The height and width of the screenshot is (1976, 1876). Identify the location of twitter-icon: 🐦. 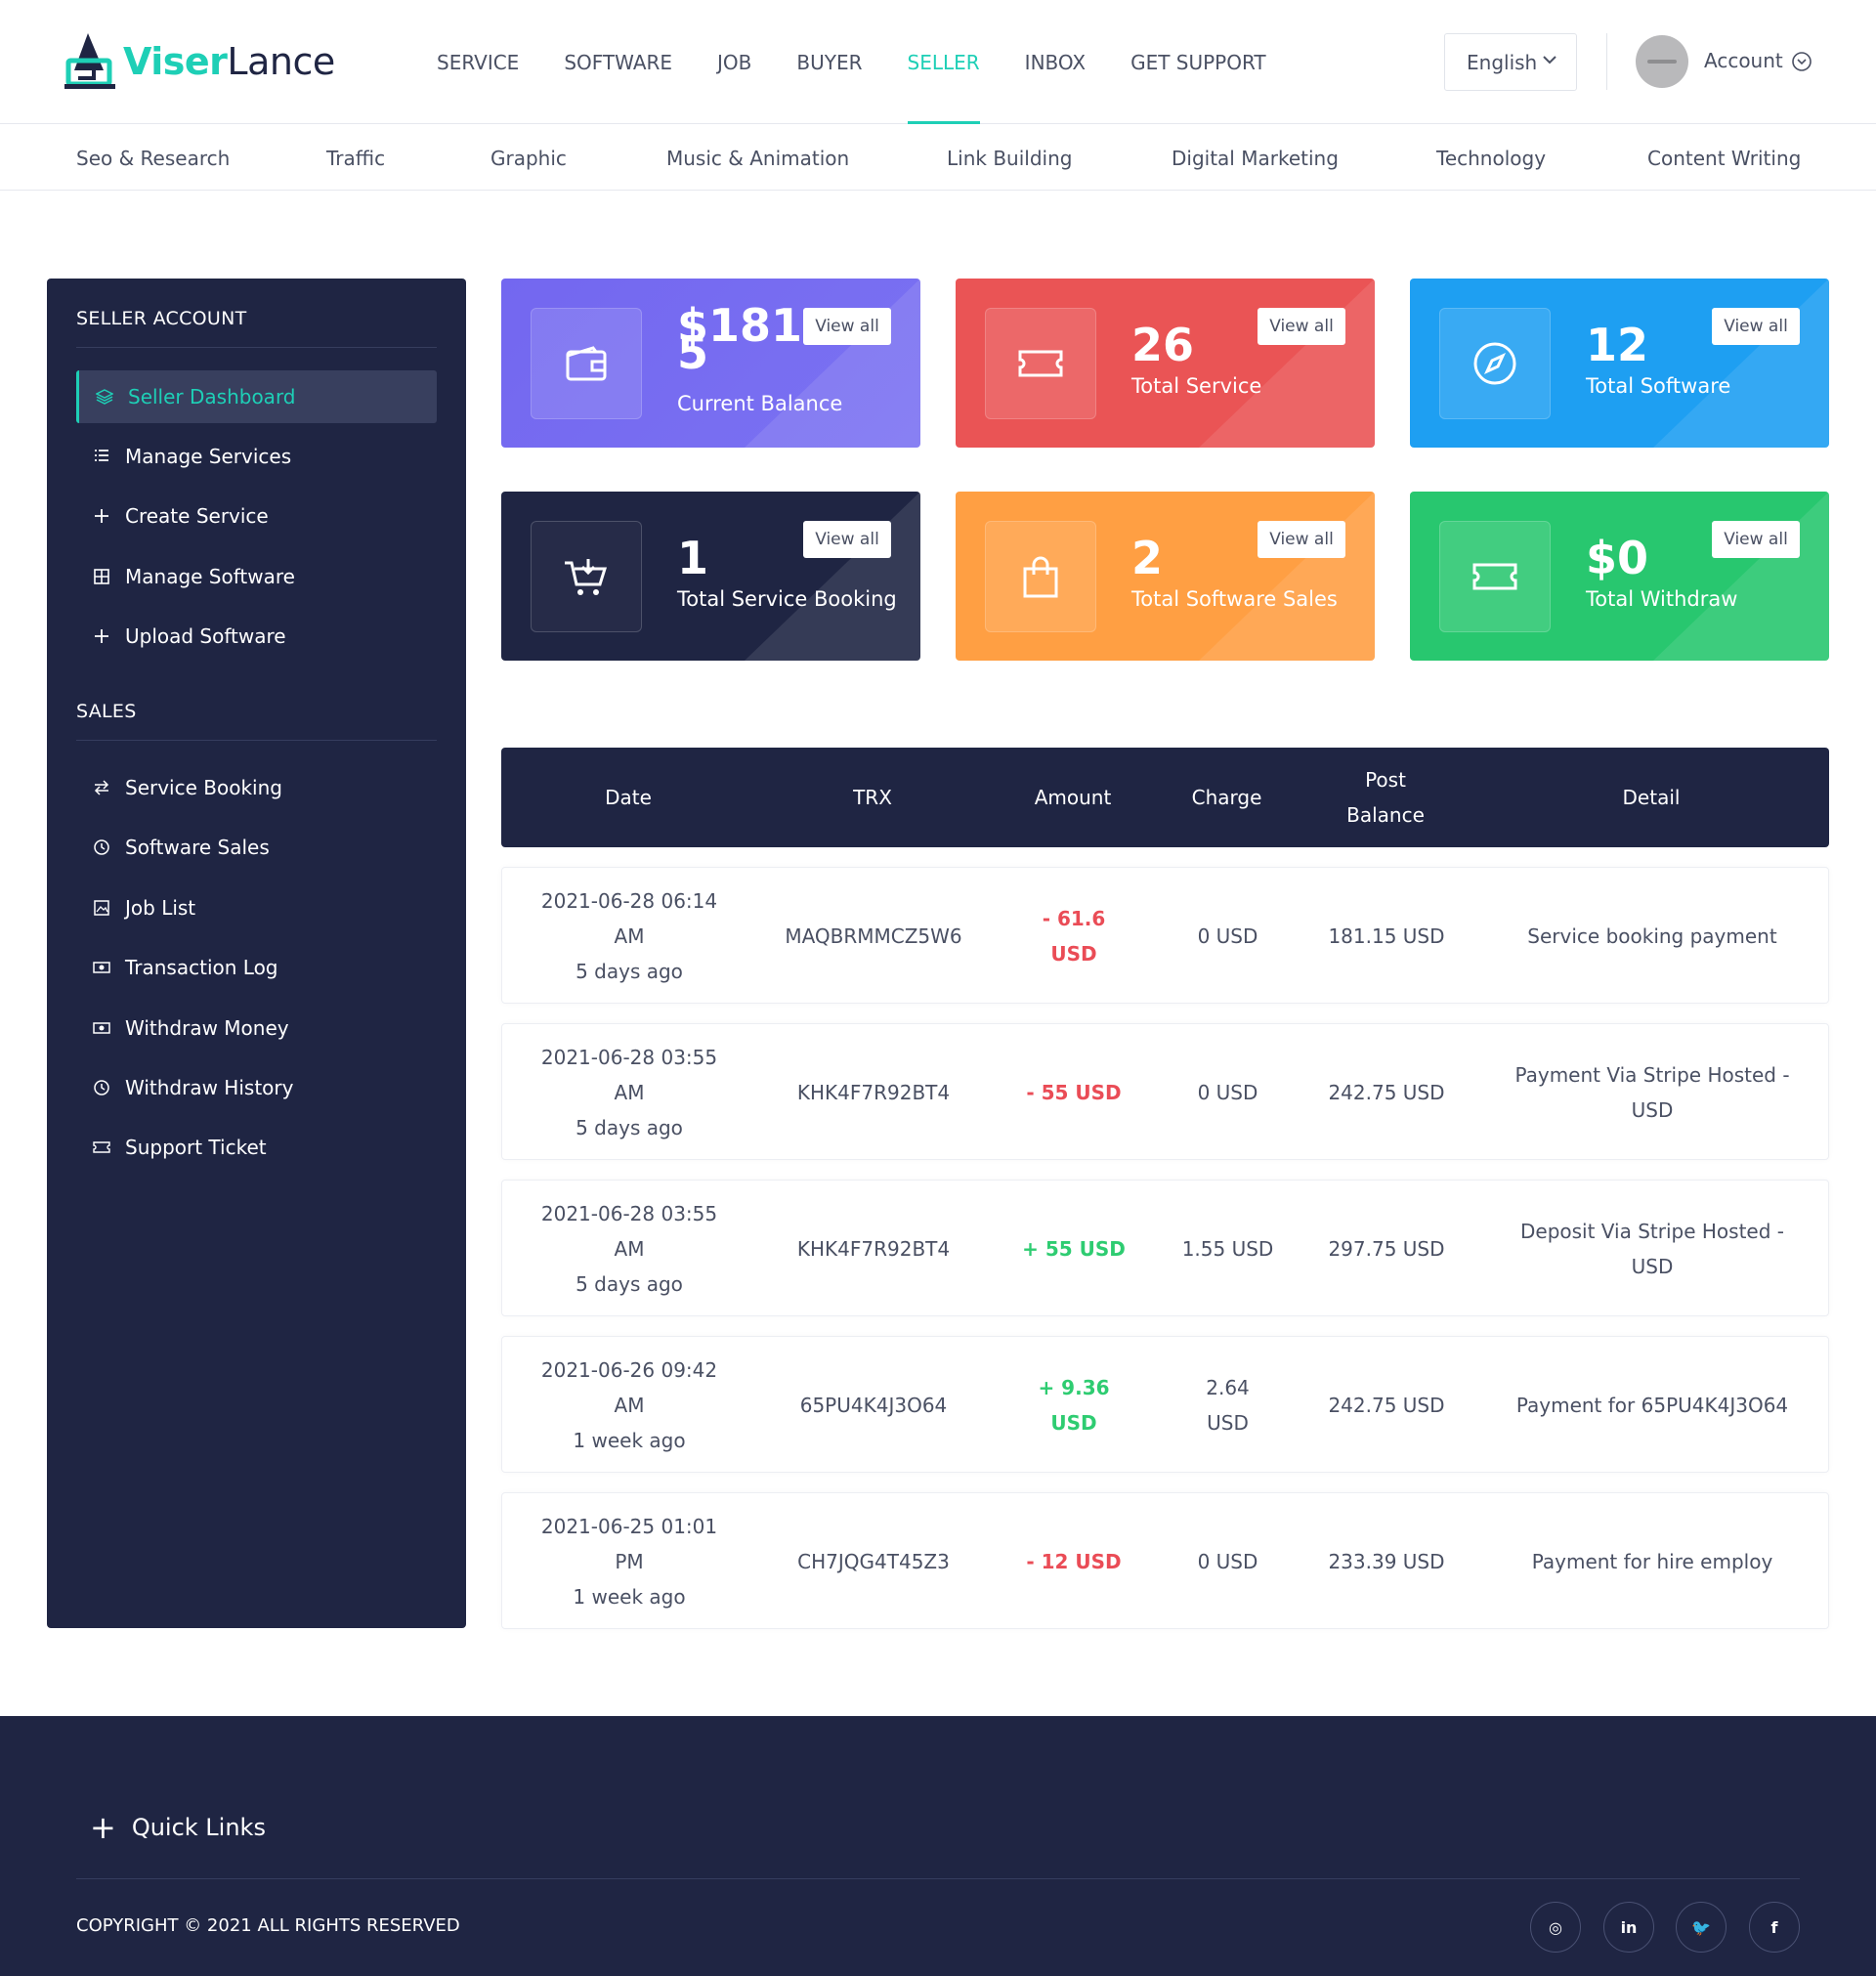
(1701, 1927).